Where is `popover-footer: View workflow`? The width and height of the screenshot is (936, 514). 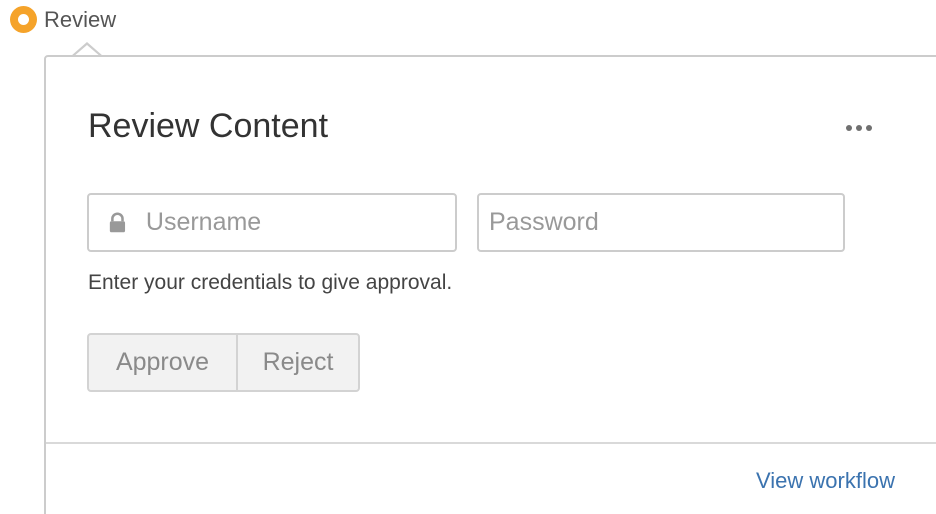
popover-footer: View workflow is located at coordinates (491, 478).